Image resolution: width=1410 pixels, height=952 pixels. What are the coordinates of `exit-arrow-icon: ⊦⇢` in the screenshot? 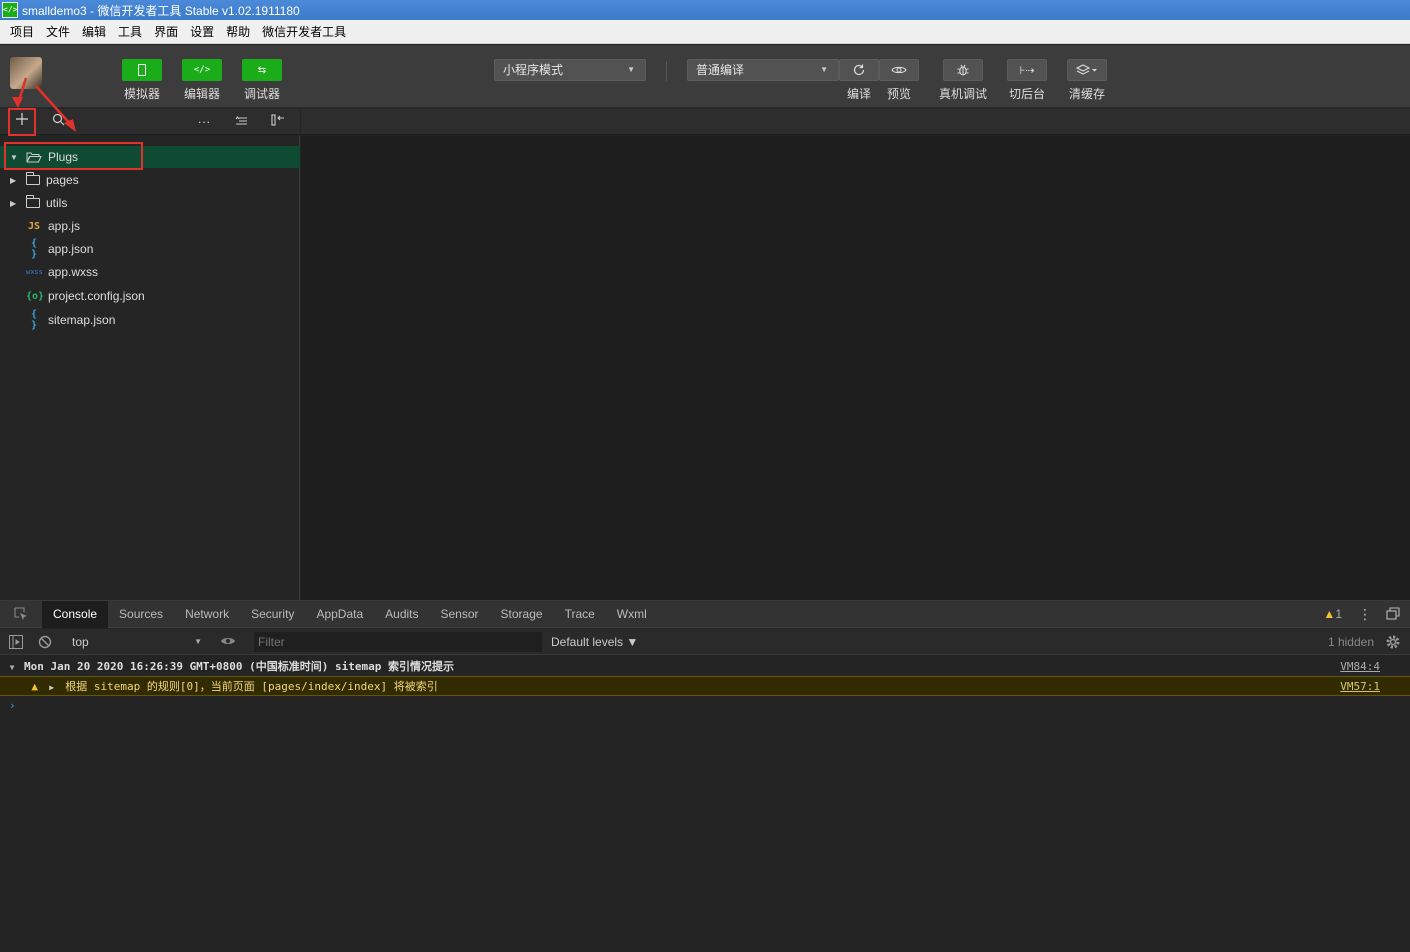 It's located at (1027, 70).